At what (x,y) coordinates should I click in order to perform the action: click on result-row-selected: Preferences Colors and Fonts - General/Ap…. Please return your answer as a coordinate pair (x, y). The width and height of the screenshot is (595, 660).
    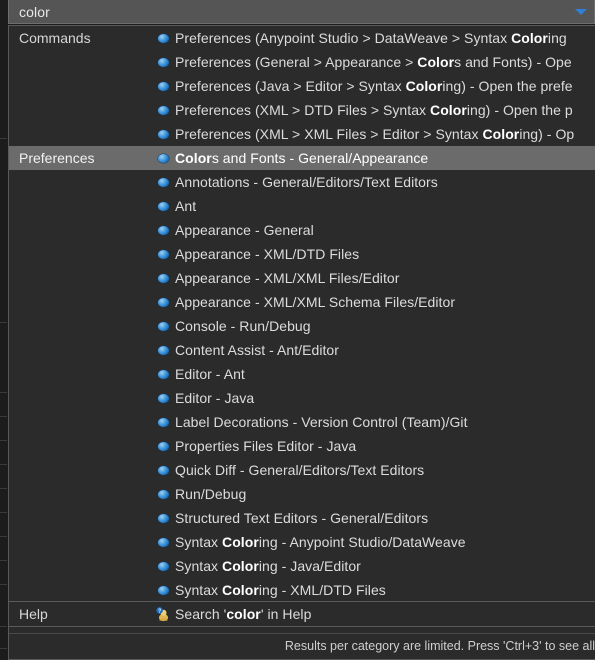
    Looking at the image, I should click on (302, 158).